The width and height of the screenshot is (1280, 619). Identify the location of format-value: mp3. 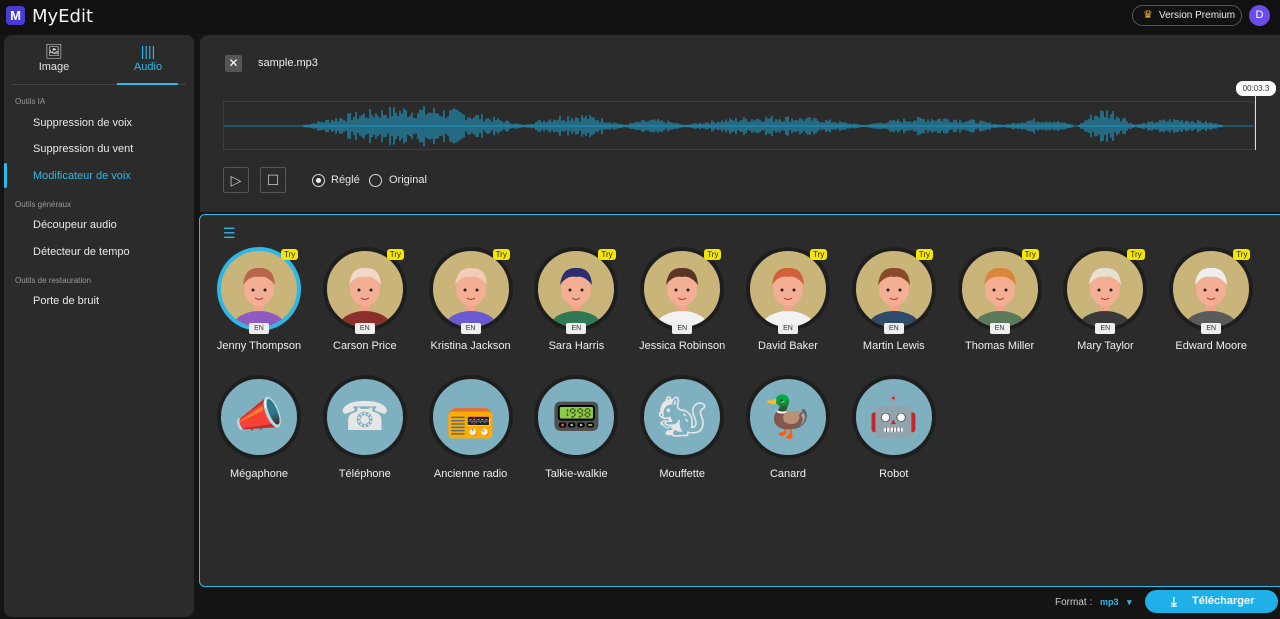
(1109, 602).